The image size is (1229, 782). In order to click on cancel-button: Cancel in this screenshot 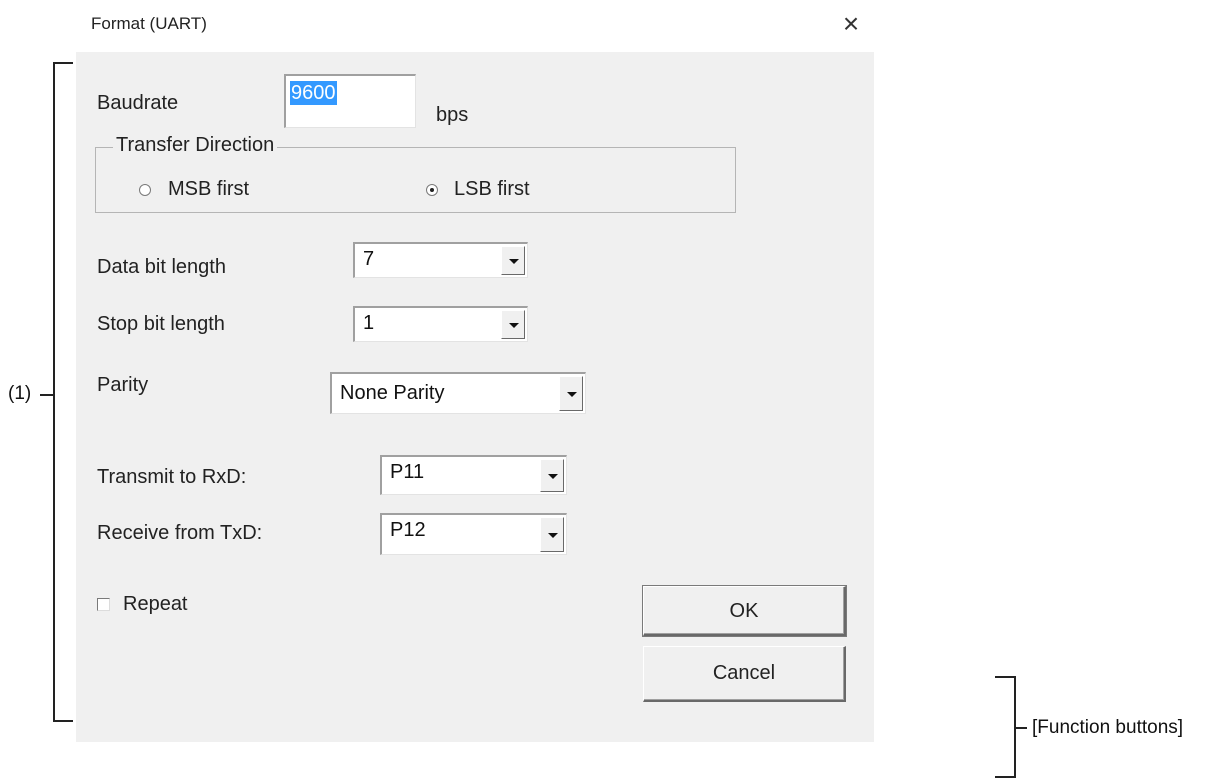, I will do `click(744, 674)`.